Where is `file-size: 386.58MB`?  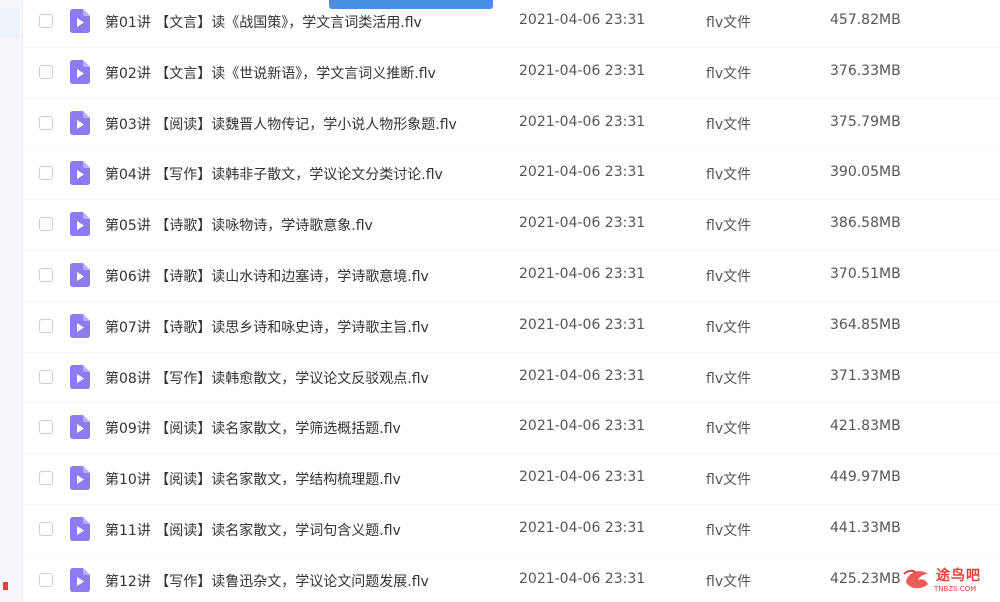 file-size: 386.58MB is located at coordinates (865, 223).